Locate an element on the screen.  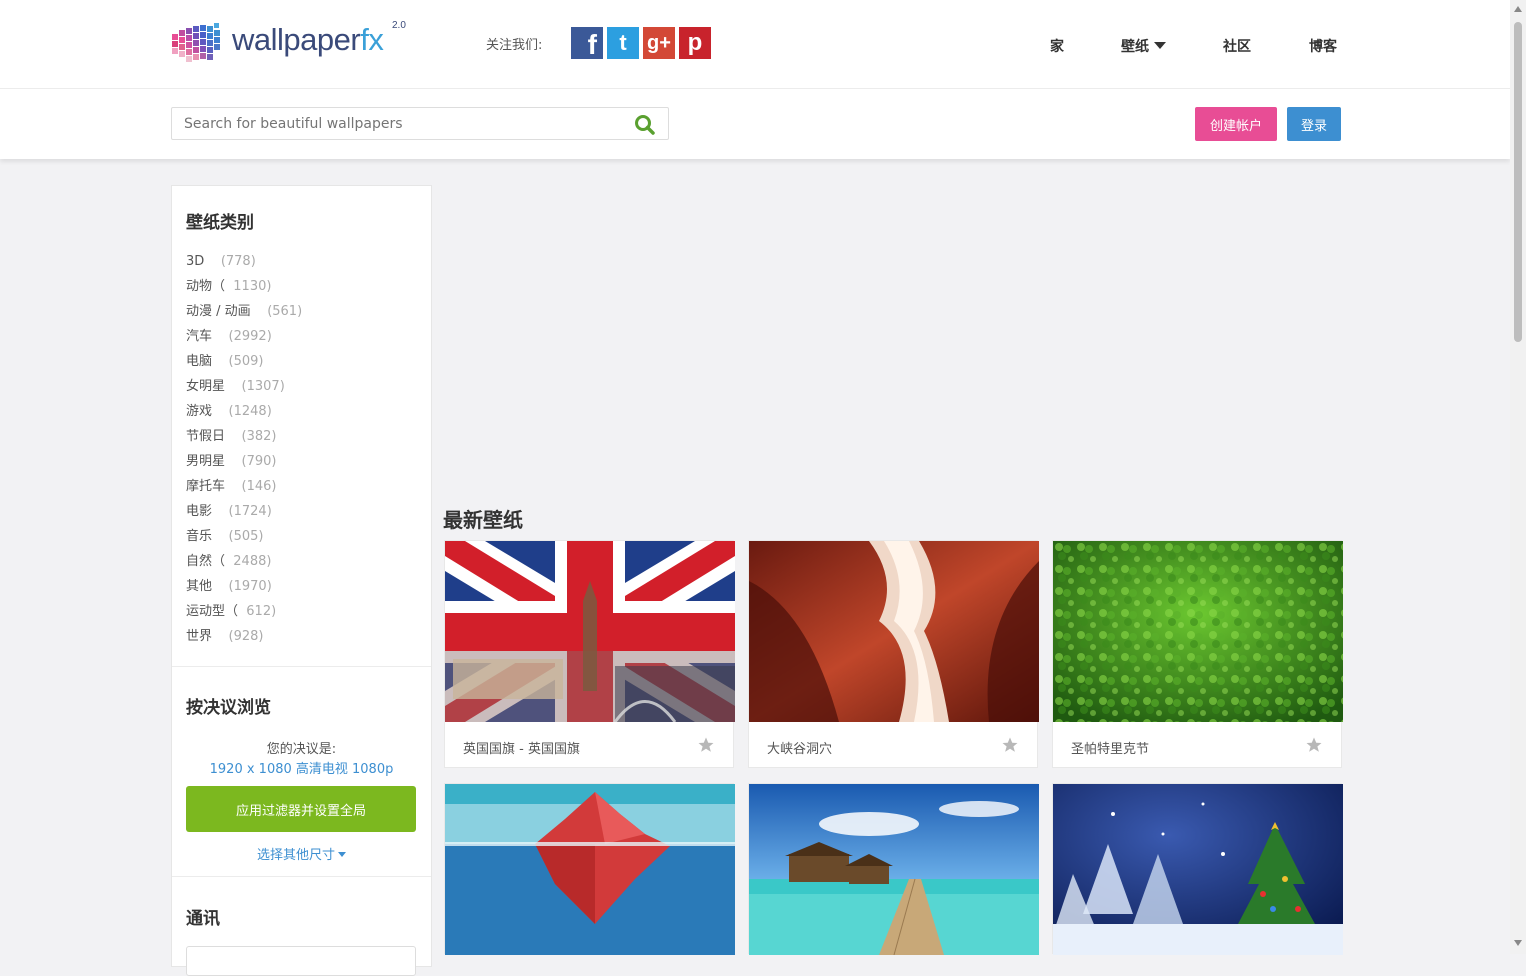
category-item: 女明星 (1307) is located at coordinates (244, 391).